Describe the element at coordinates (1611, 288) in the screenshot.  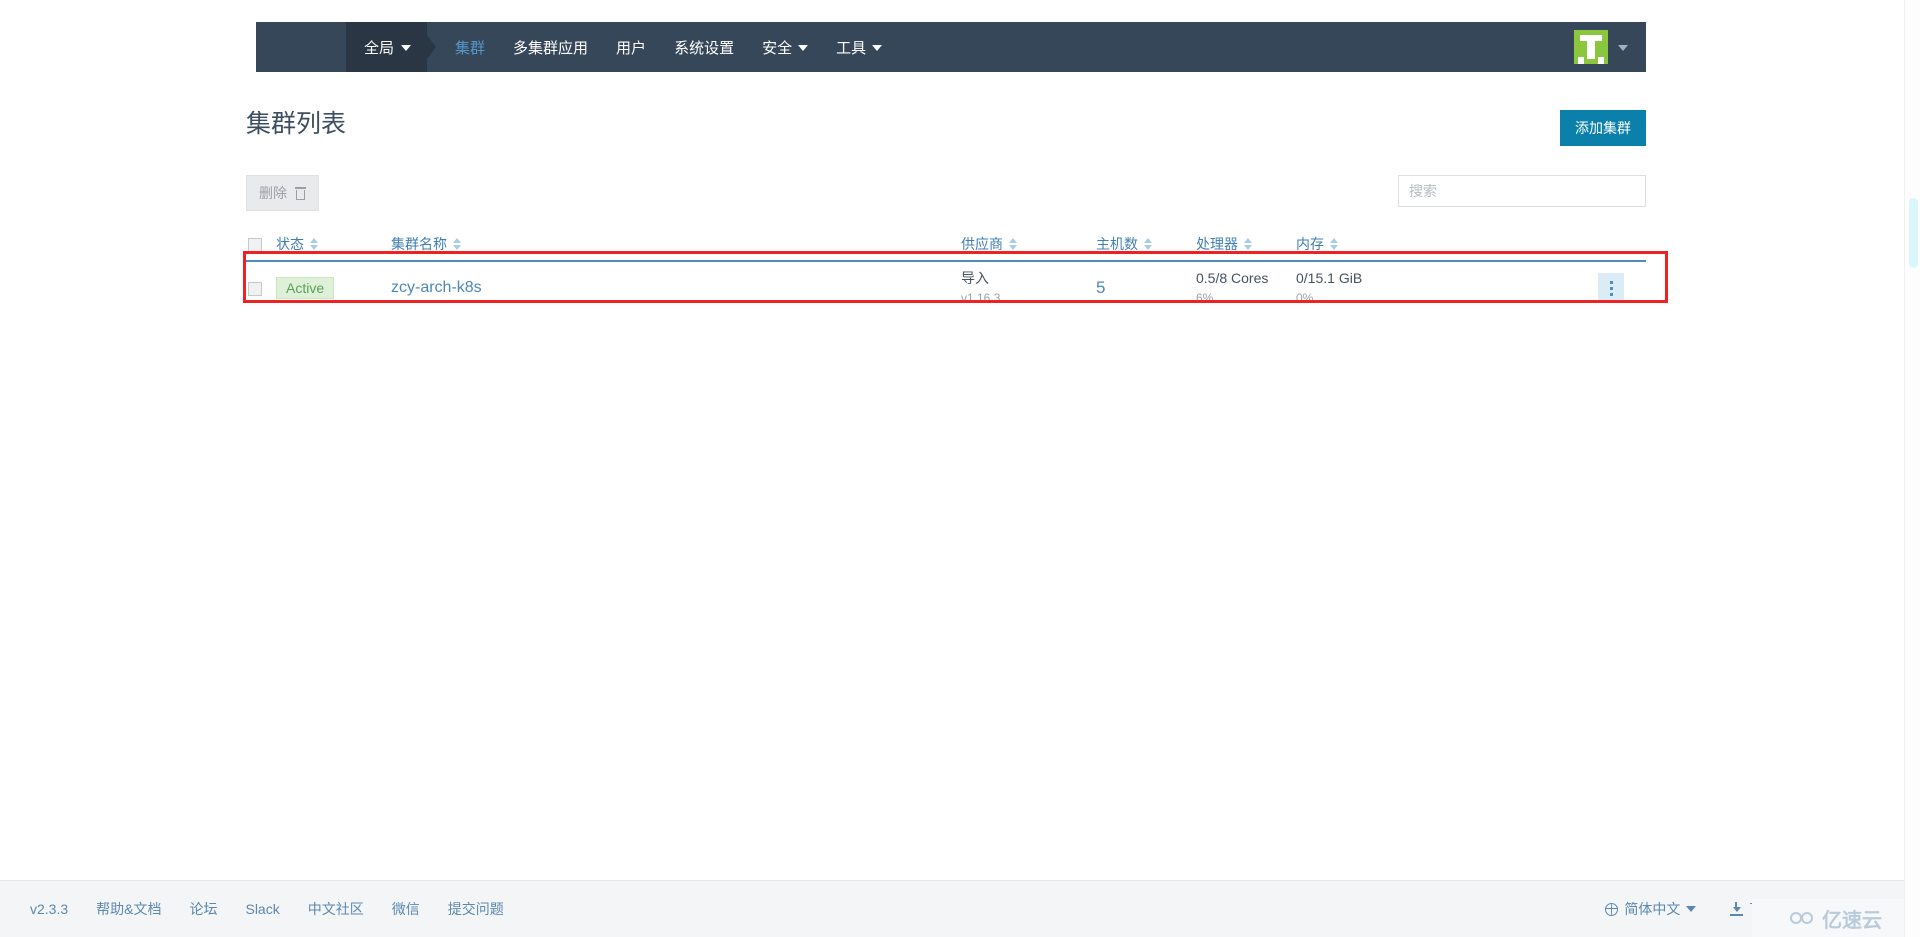
I see `kebab-menu-icon` at that location.